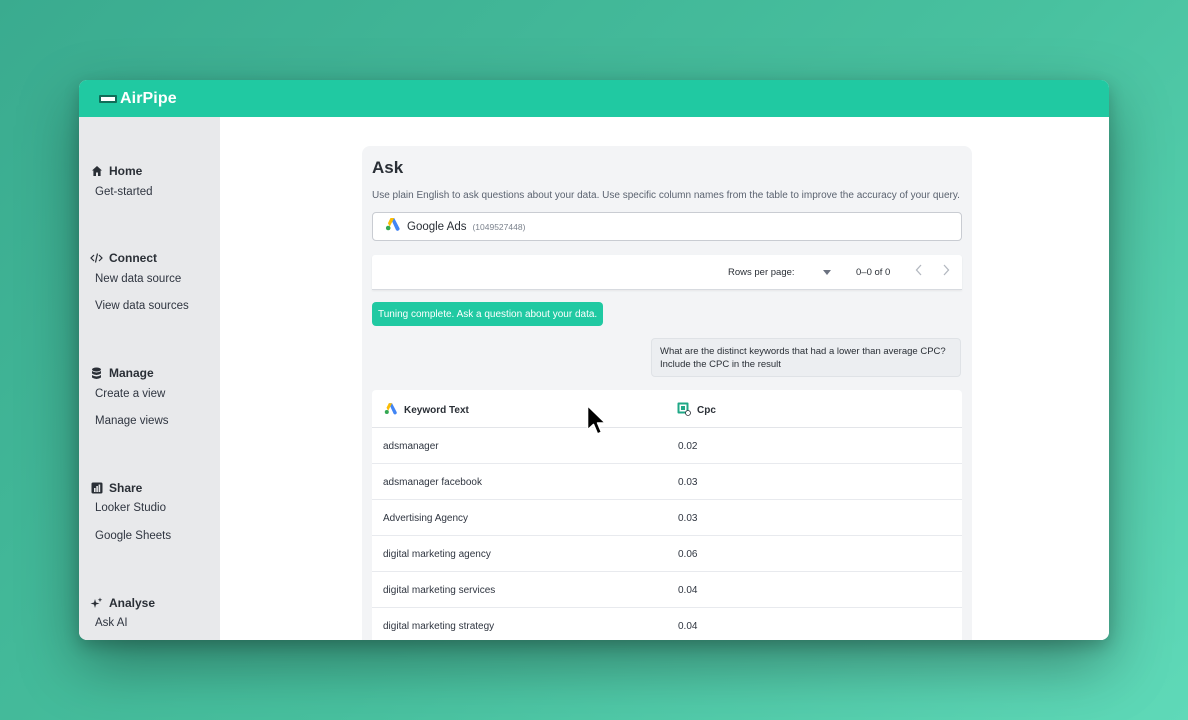 The height and width of the screenshot is (720, 1188). I want to click on column-header-label: Cpc, so click(706, 410).